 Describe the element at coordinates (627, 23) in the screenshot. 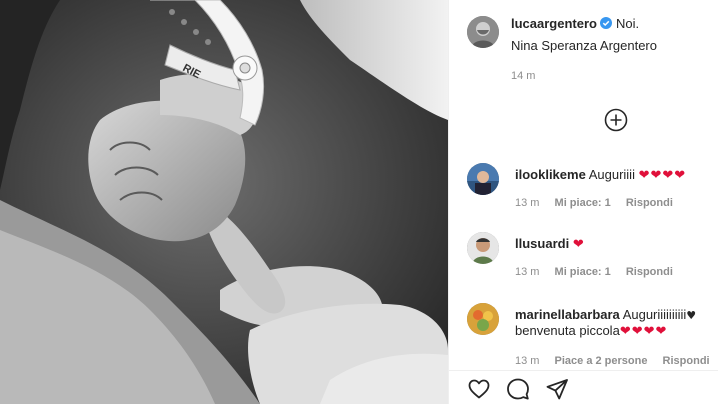

I see `caption-text: Noi.` at that location.